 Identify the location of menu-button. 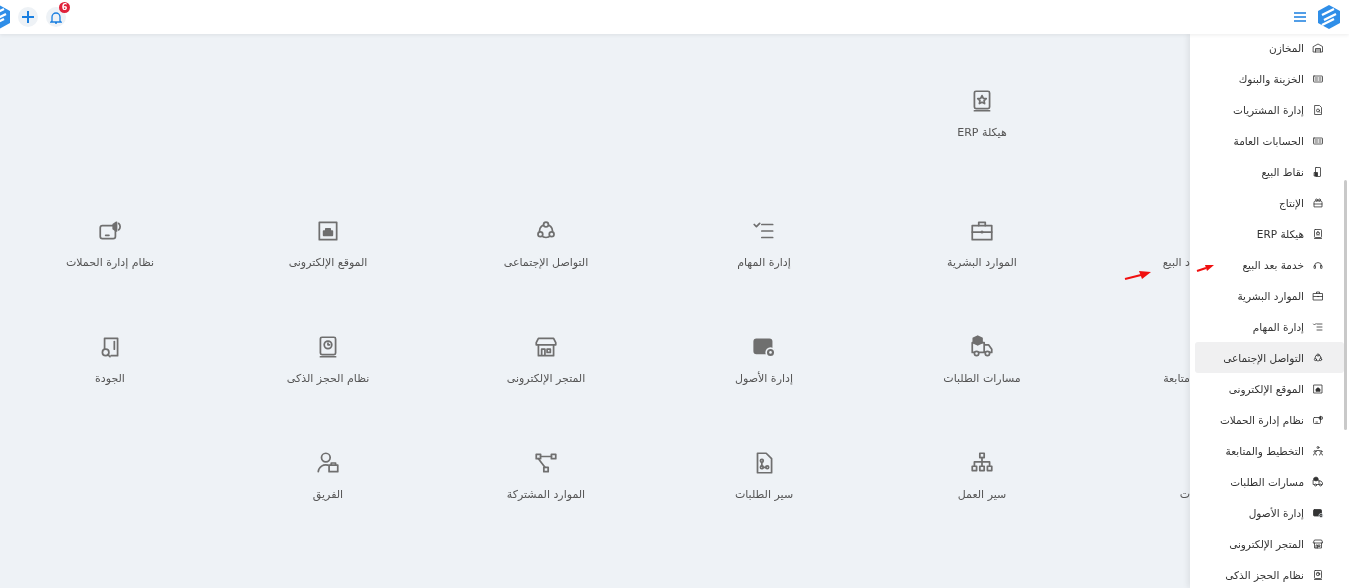
(1300, 17).